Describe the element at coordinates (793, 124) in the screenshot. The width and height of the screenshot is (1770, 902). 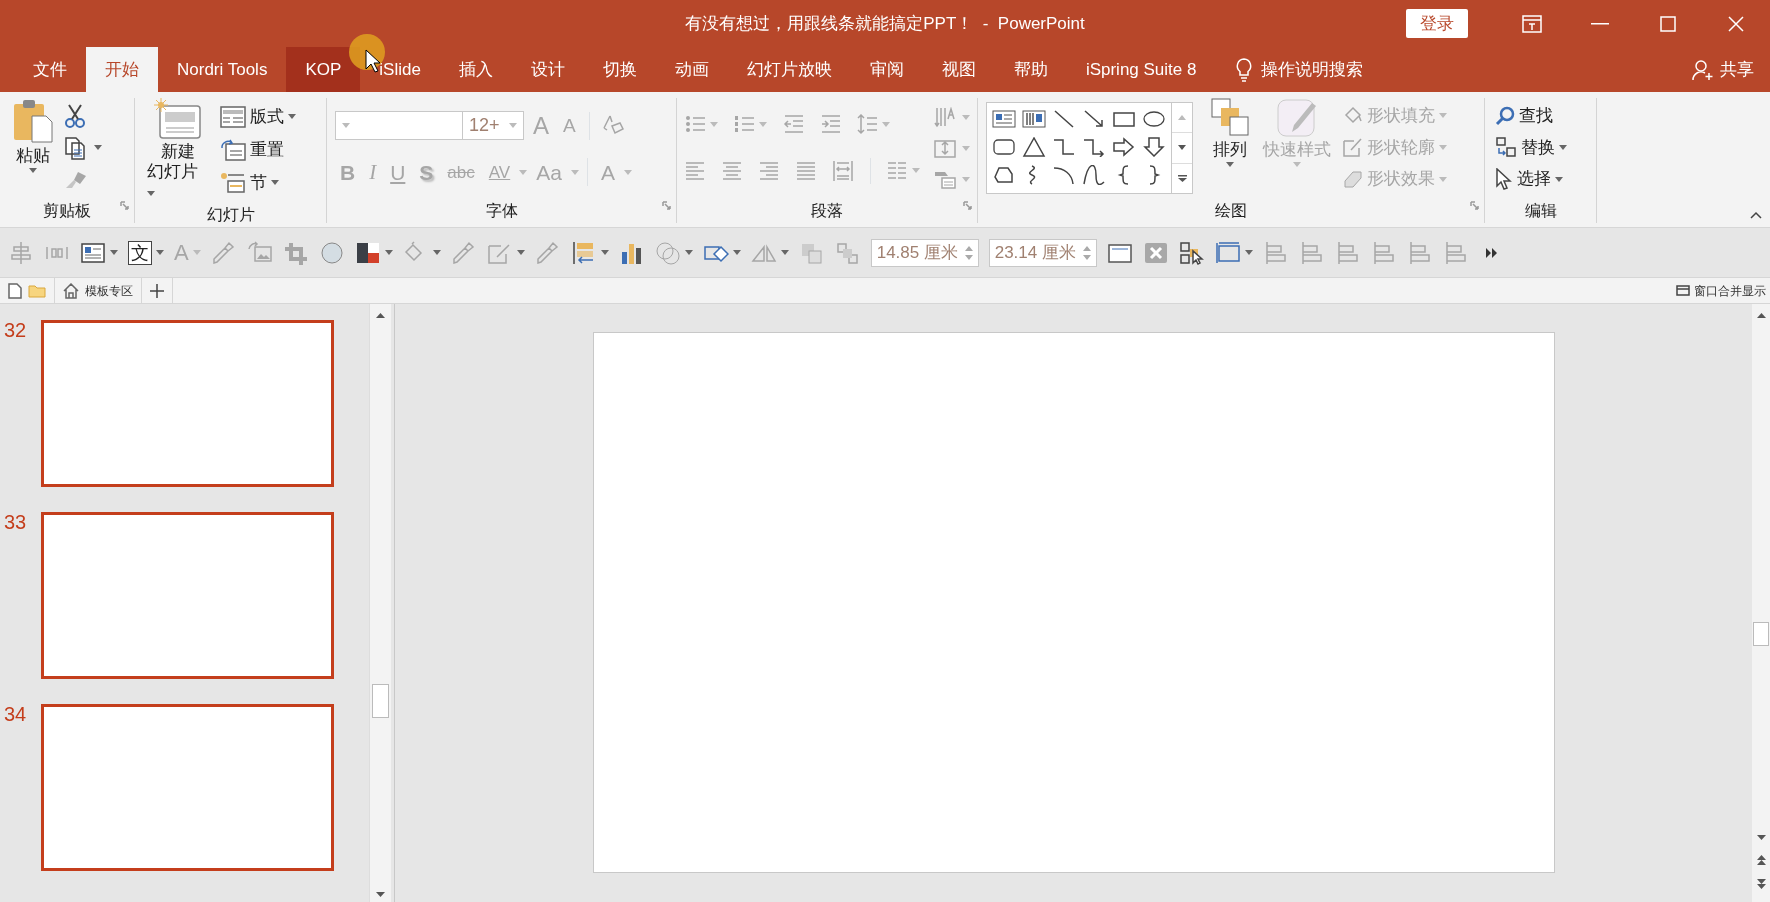
I see `decrease-indent-icon` at that location.